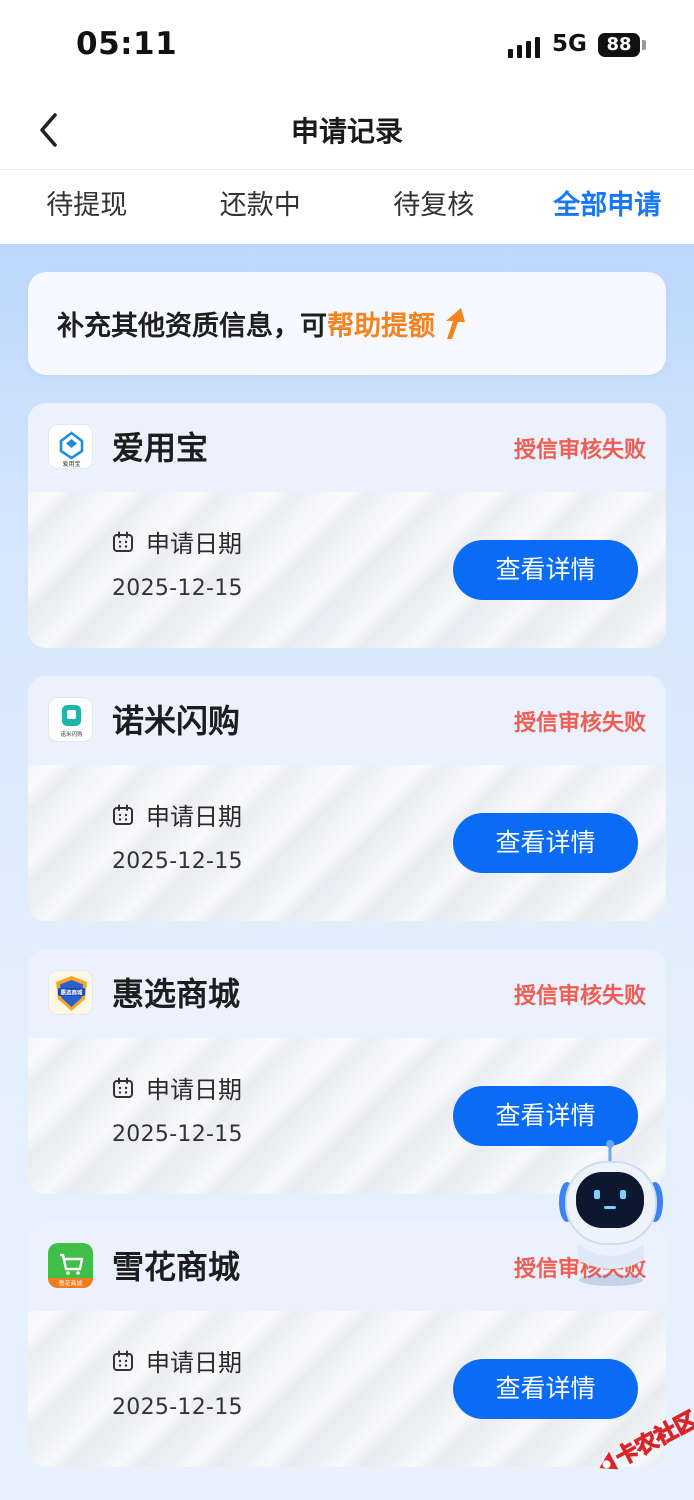  Describe the element at coordinates (176, 721) in the screenshot. I see `app-name: 诺米闪购` at that location.